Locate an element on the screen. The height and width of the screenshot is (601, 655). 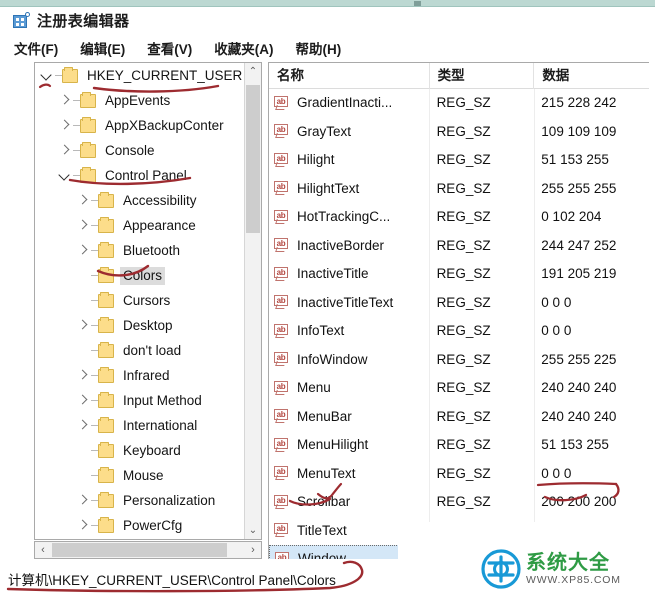
tree-item-mouse: Mouse is located at coordinates (139, 475).